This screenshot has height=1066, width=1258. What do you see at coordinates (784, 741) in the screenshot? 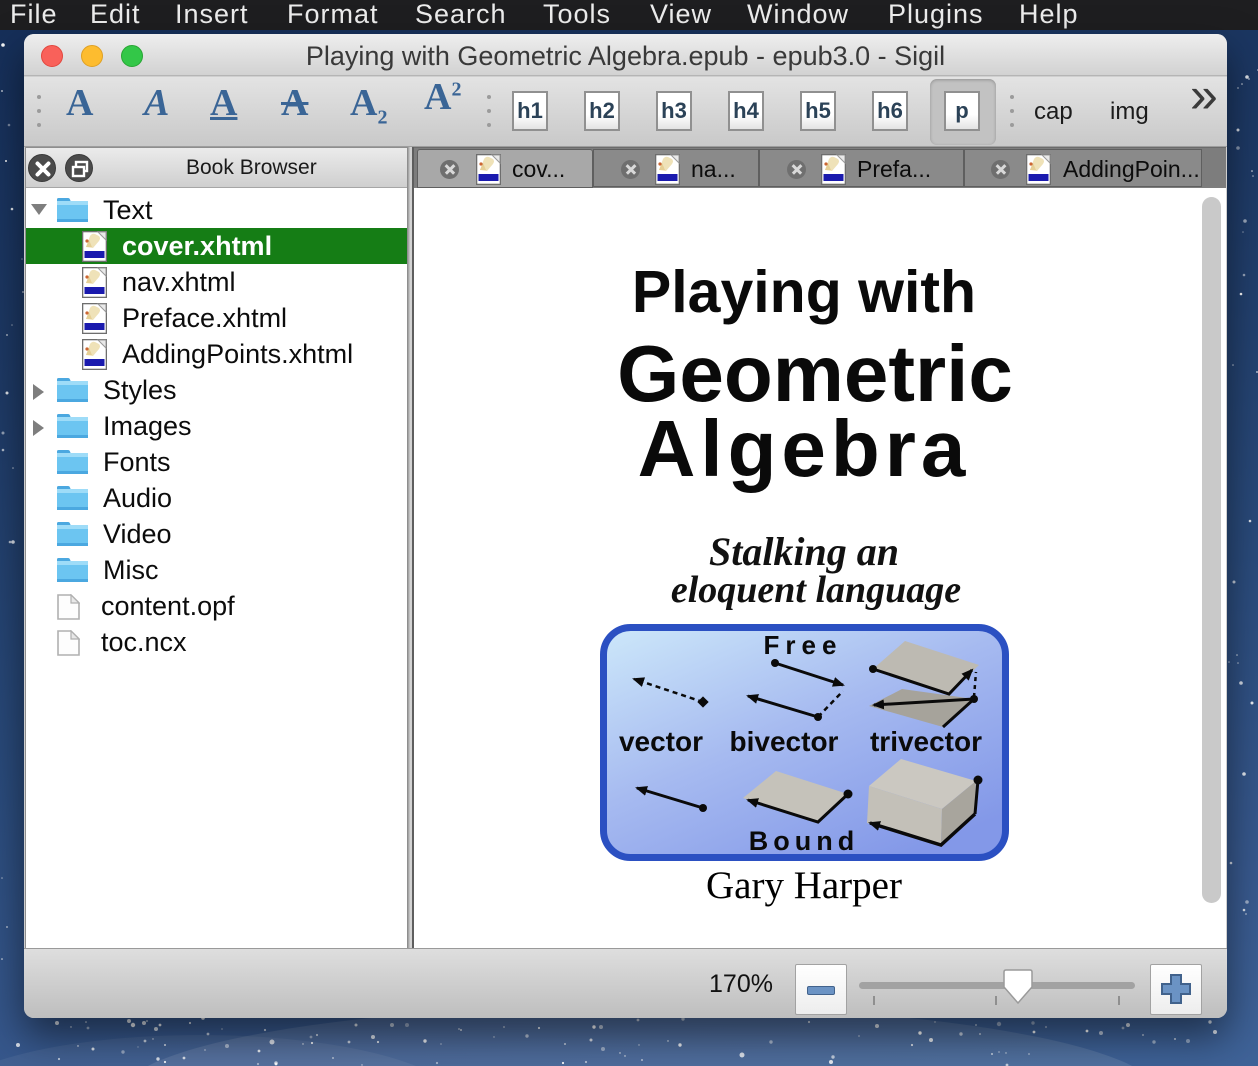
I see `svg-text: bivector` at bounding box center [784, 741].